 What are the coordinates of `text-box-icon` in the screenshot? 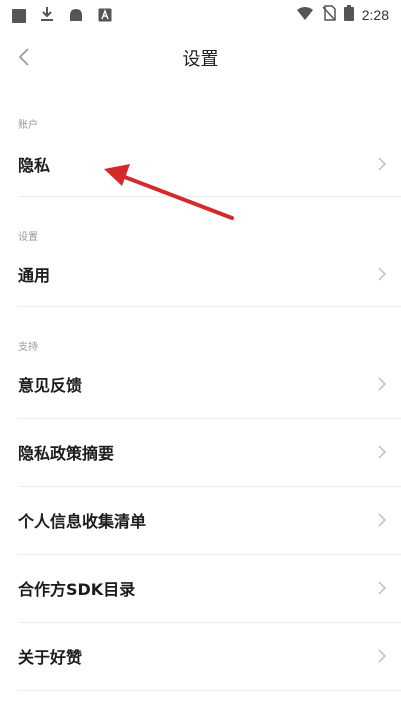 It's located at (105, 16).